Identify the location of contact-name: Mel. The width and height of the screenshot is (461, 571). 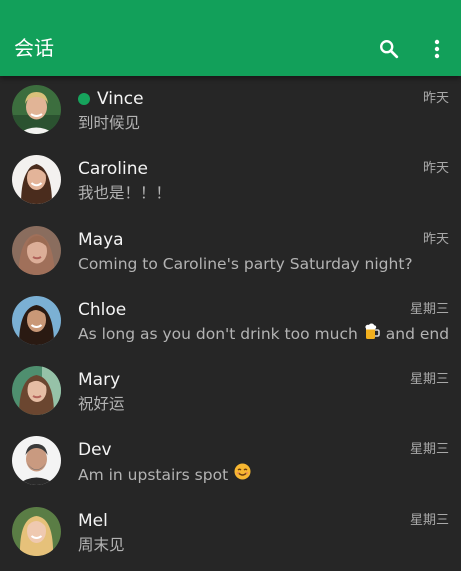
(93, 520).